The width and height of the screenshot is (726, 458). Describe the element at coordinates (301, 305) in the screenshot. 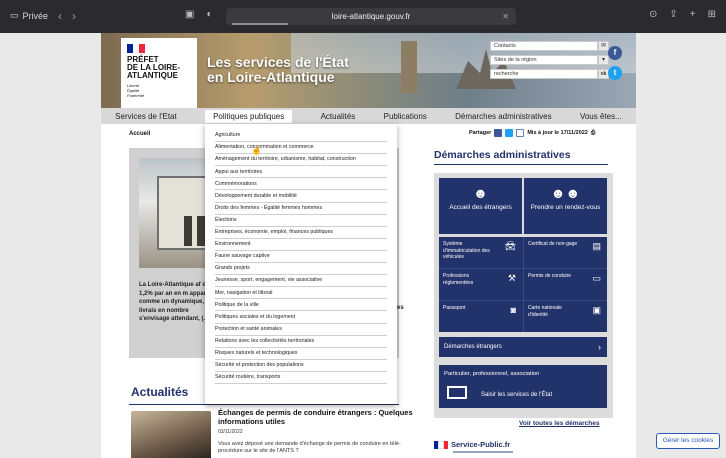

I see `dropdown-item: Politique de la ville` at that location.